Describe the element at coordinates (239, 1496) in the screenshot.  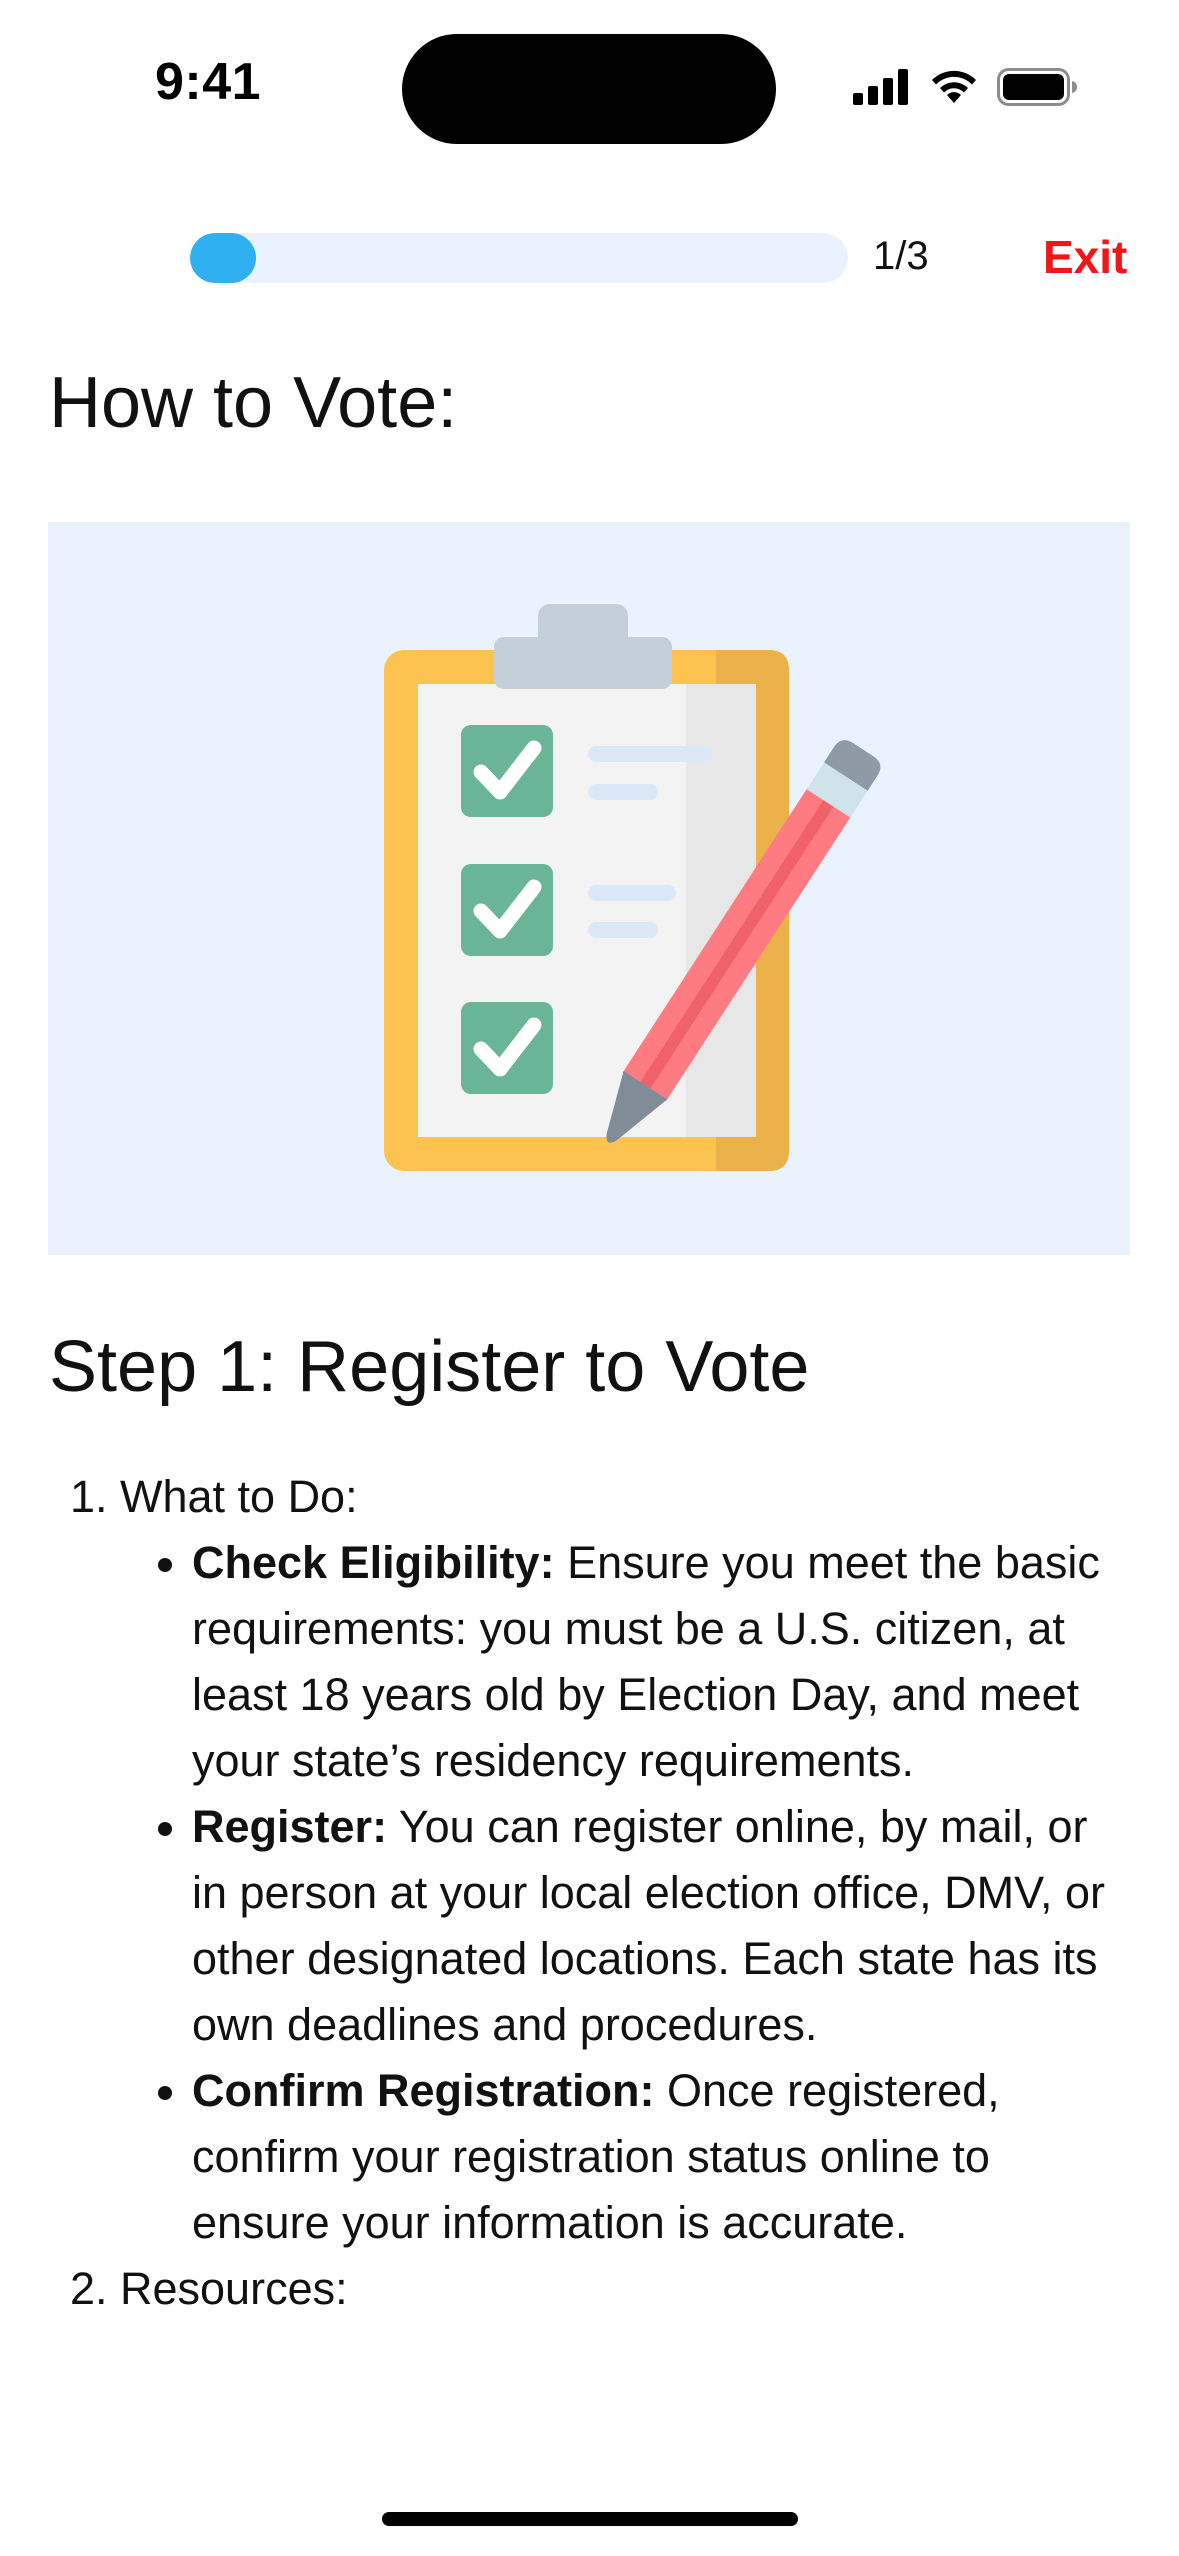
I see `list-item-label: What to Do:` at that location.